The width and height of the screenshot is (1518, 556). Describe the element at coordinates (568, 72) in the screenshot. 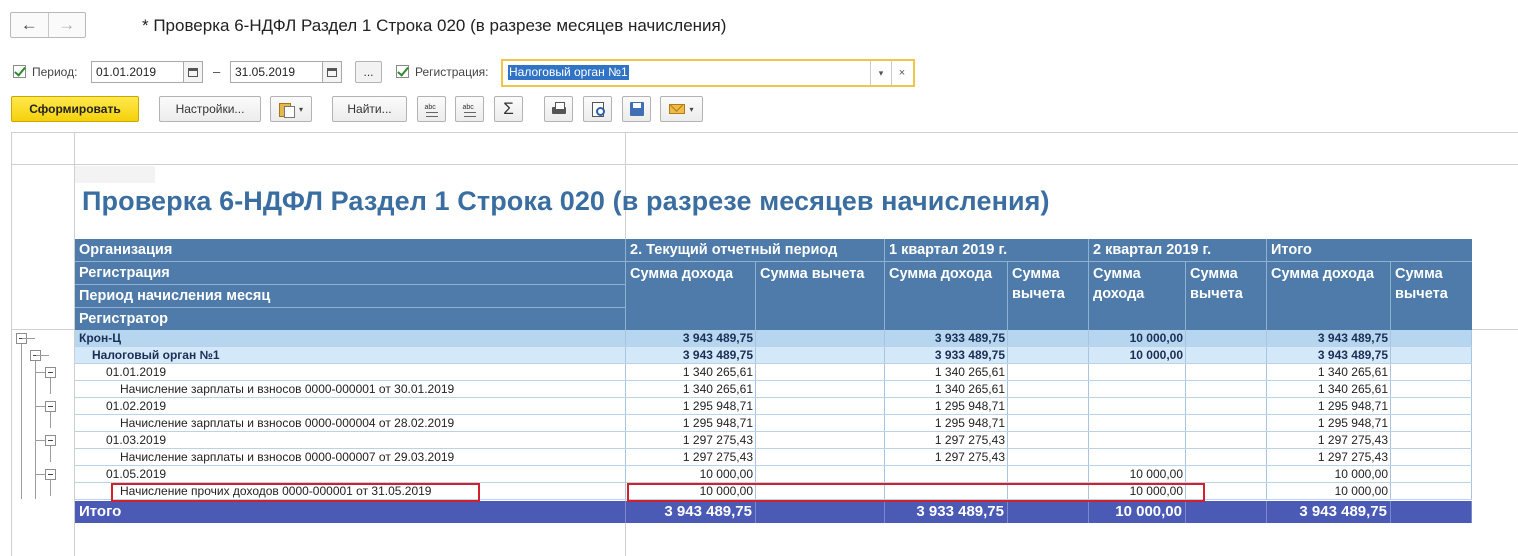

I see `registration-input: Налоговый орган №1` at that location.